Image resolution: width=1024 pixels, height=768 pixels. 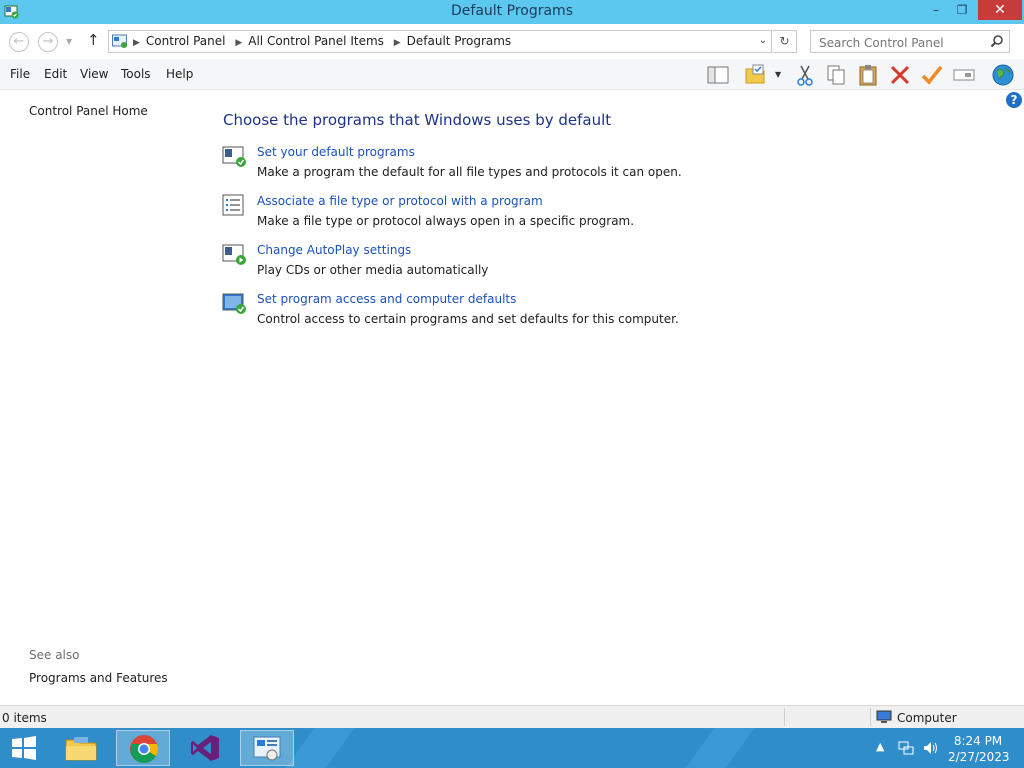 What do you see at coordinates (1003, 75) in the screenshot?
I see `globe-icon` at bounding box center [1003, 75].